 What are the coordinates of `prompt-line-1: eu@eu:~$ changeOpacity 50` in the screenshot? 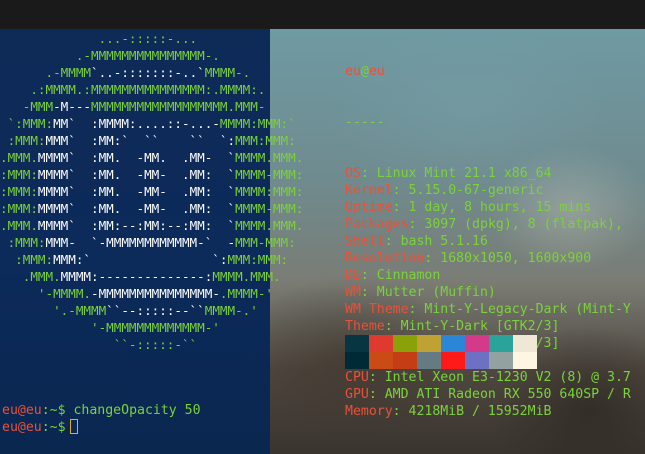 It's located at (101, 410).